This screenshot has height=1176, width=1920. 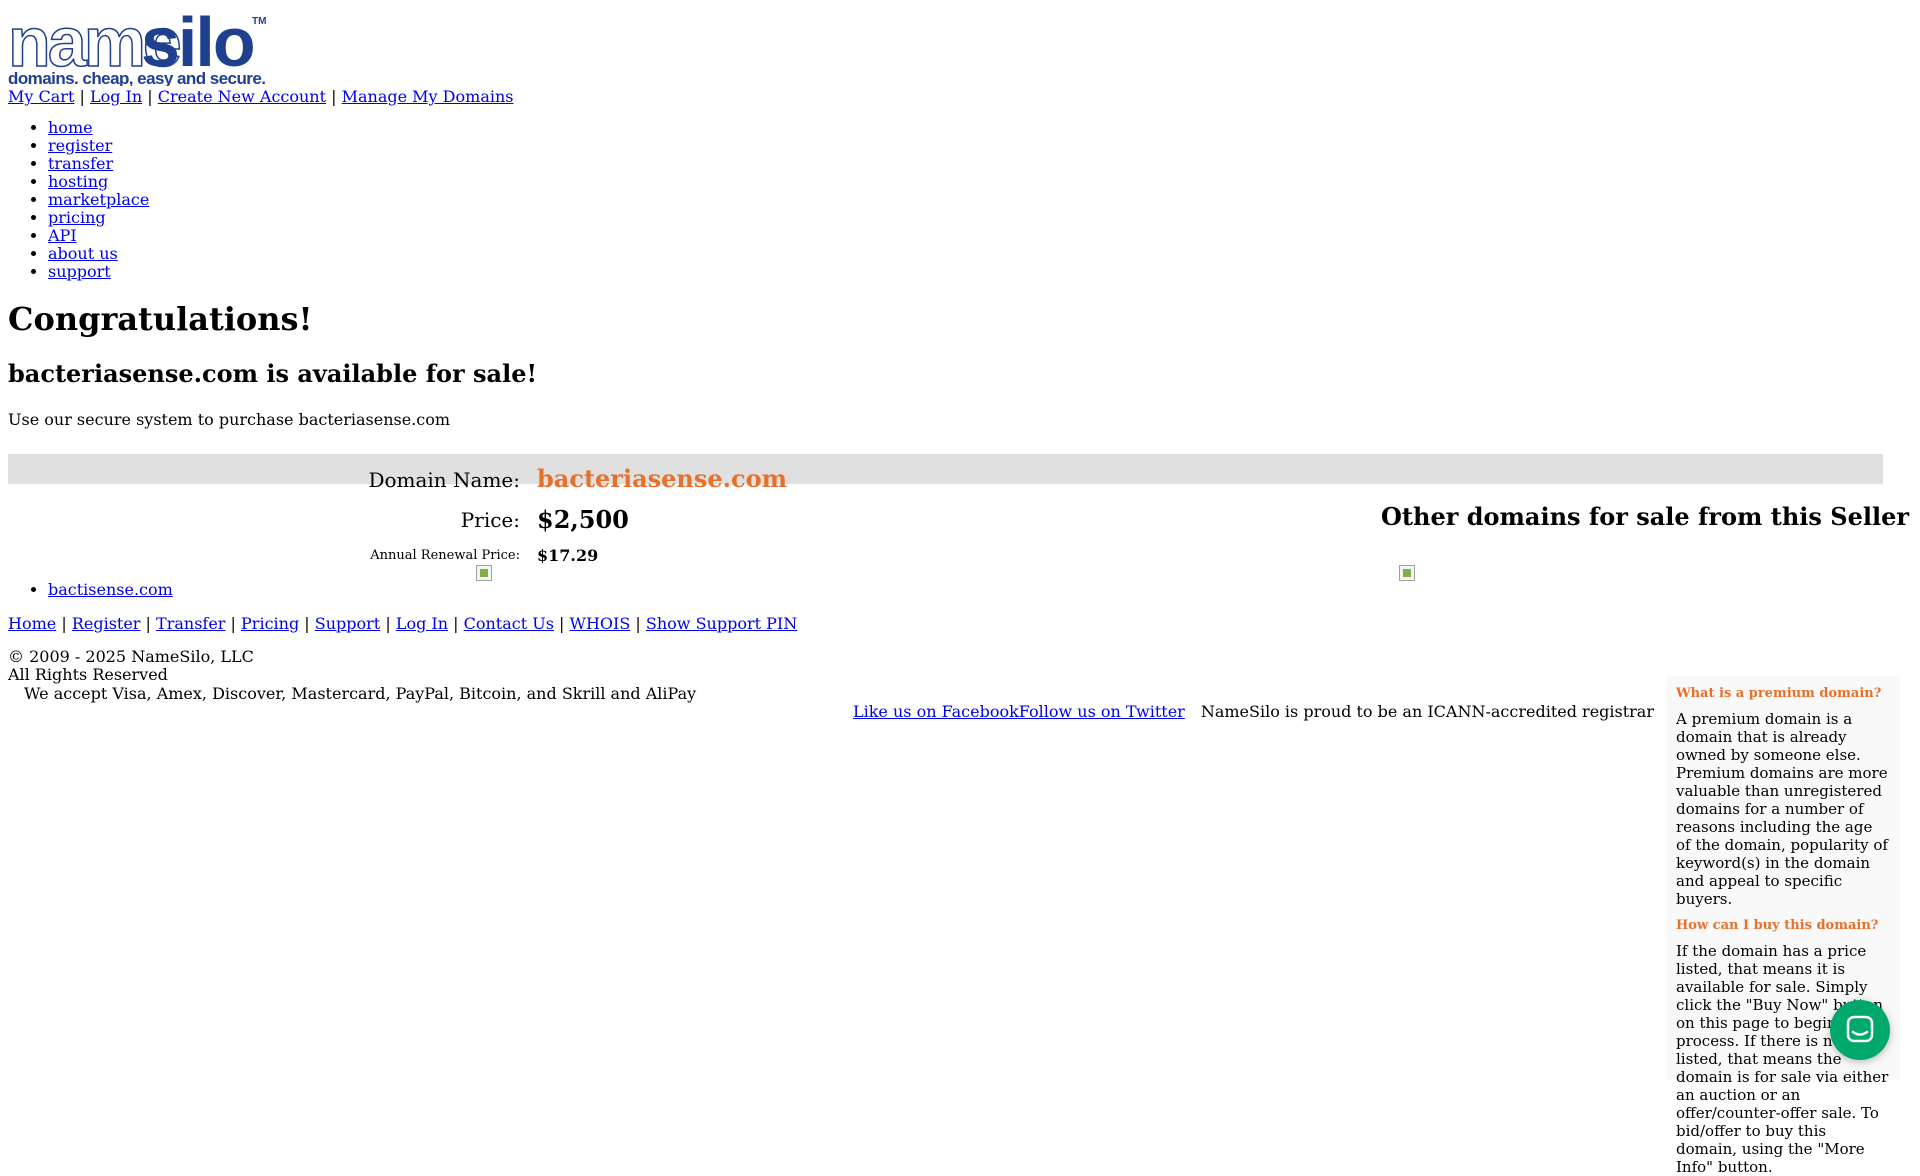 I want to click on footer-transfer-link: Transfer, so click(x=190, y=623).